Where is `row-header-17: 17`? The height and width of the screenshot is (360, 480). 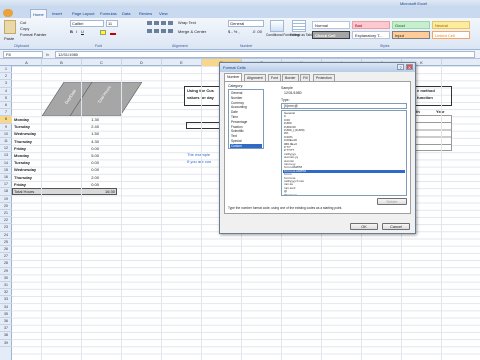
row-header-17: 17 is located at coordinates (6, 185).